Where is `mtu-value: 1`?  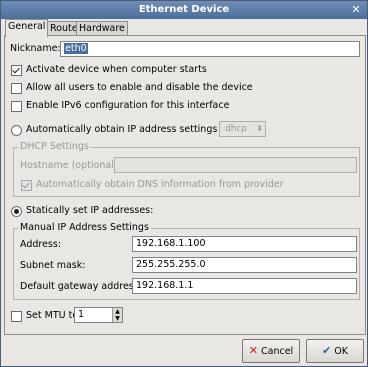
mtu-value: 1 is located at coordinates (81, 314).